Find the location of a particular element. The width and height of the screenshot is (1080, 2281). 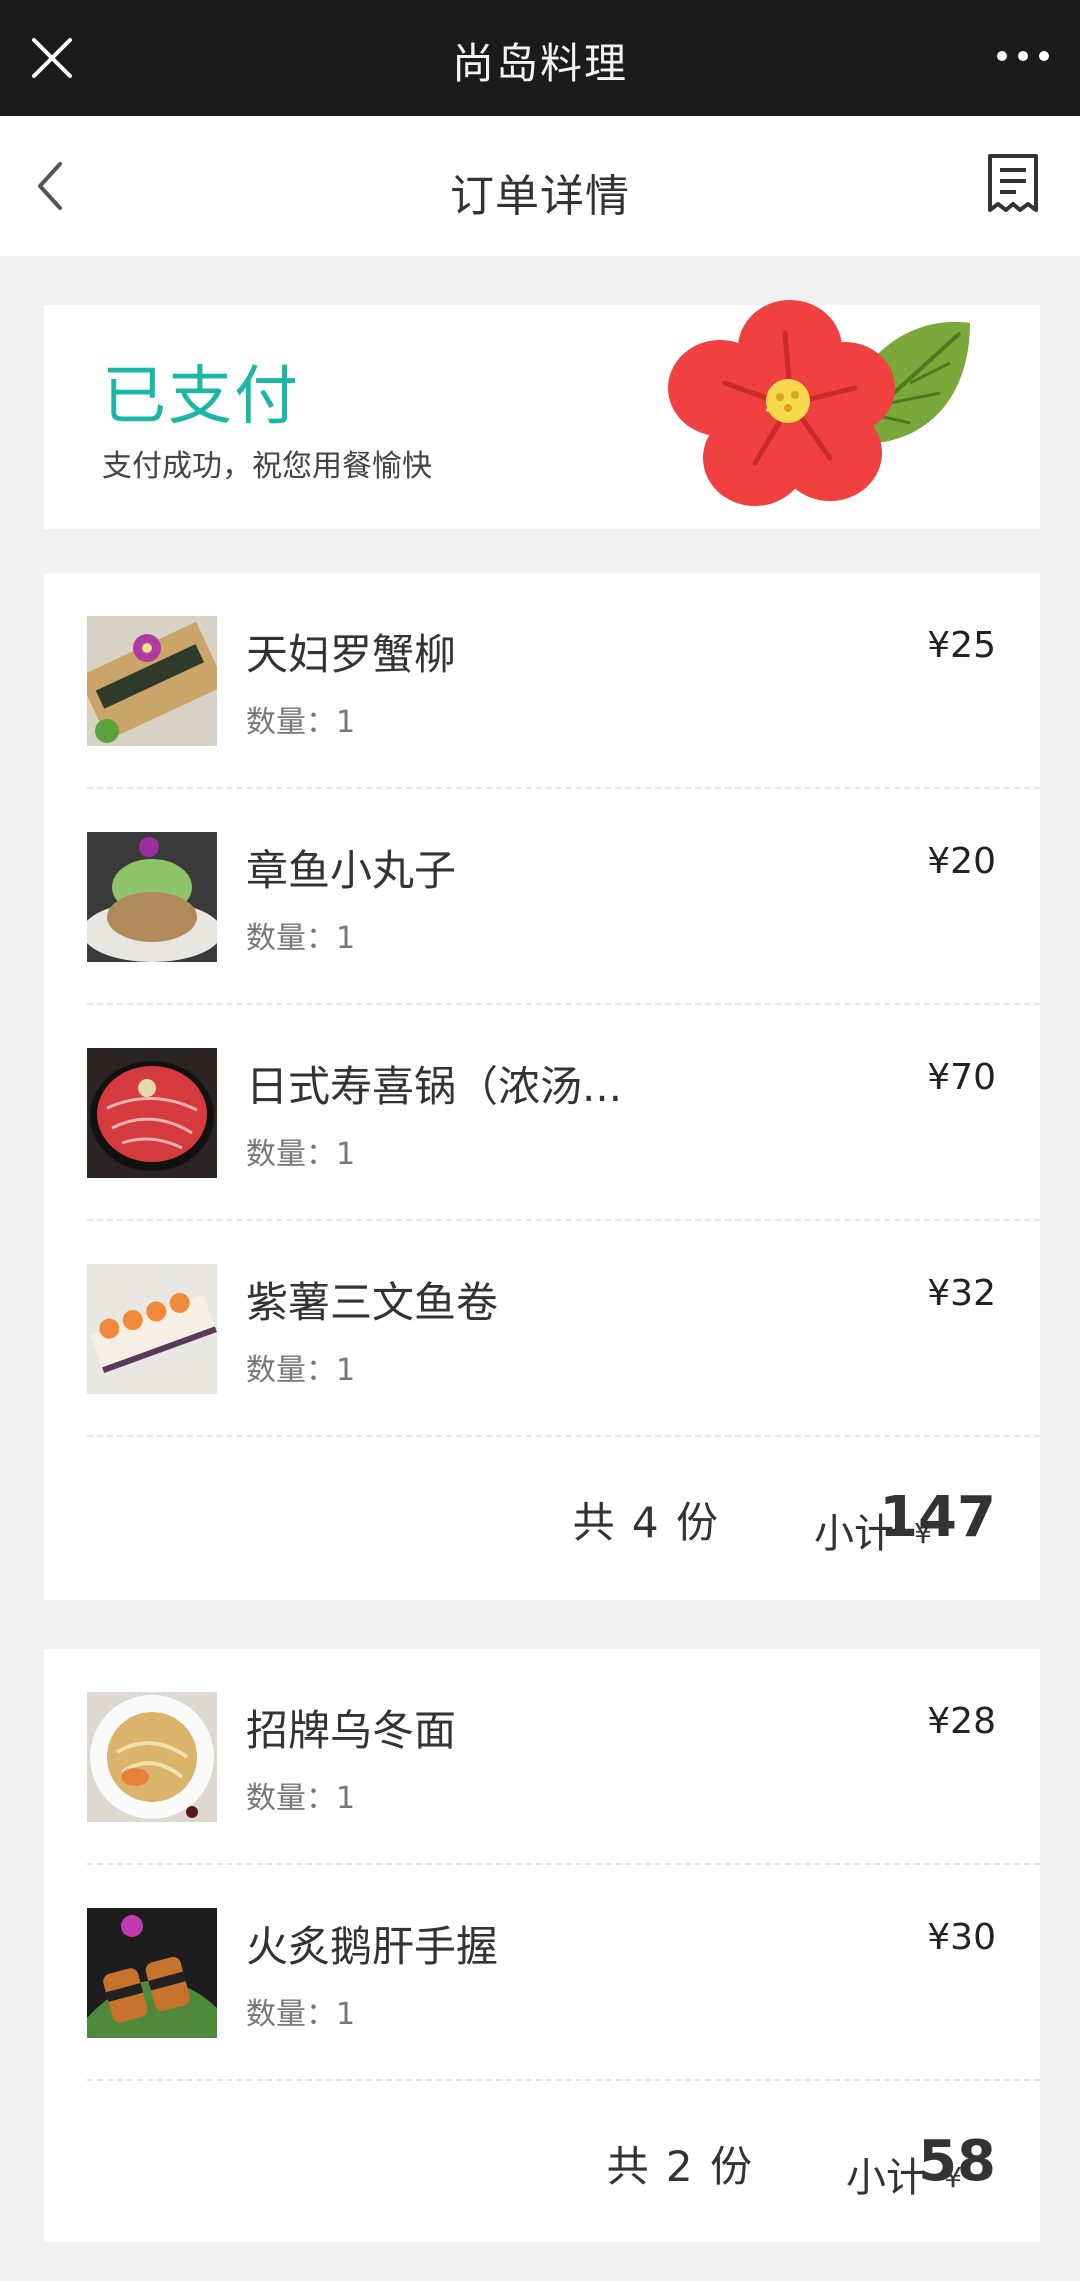

dish-image-takoyaki is located at coordinates (152, 897).